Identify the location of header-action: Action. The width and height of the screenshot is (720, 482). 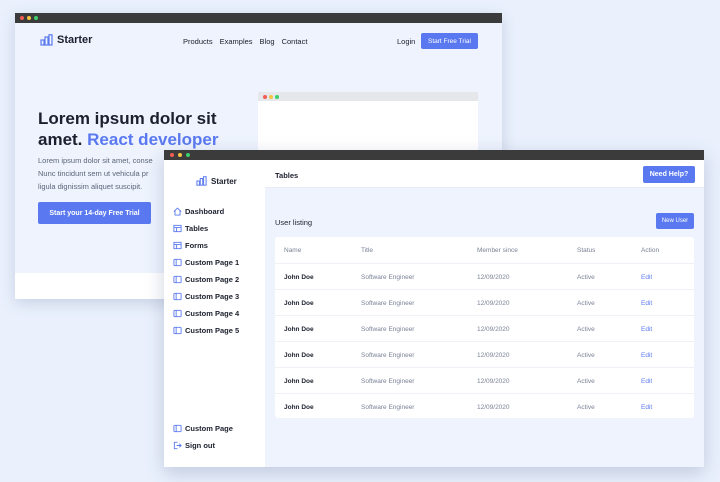
(650, 250).